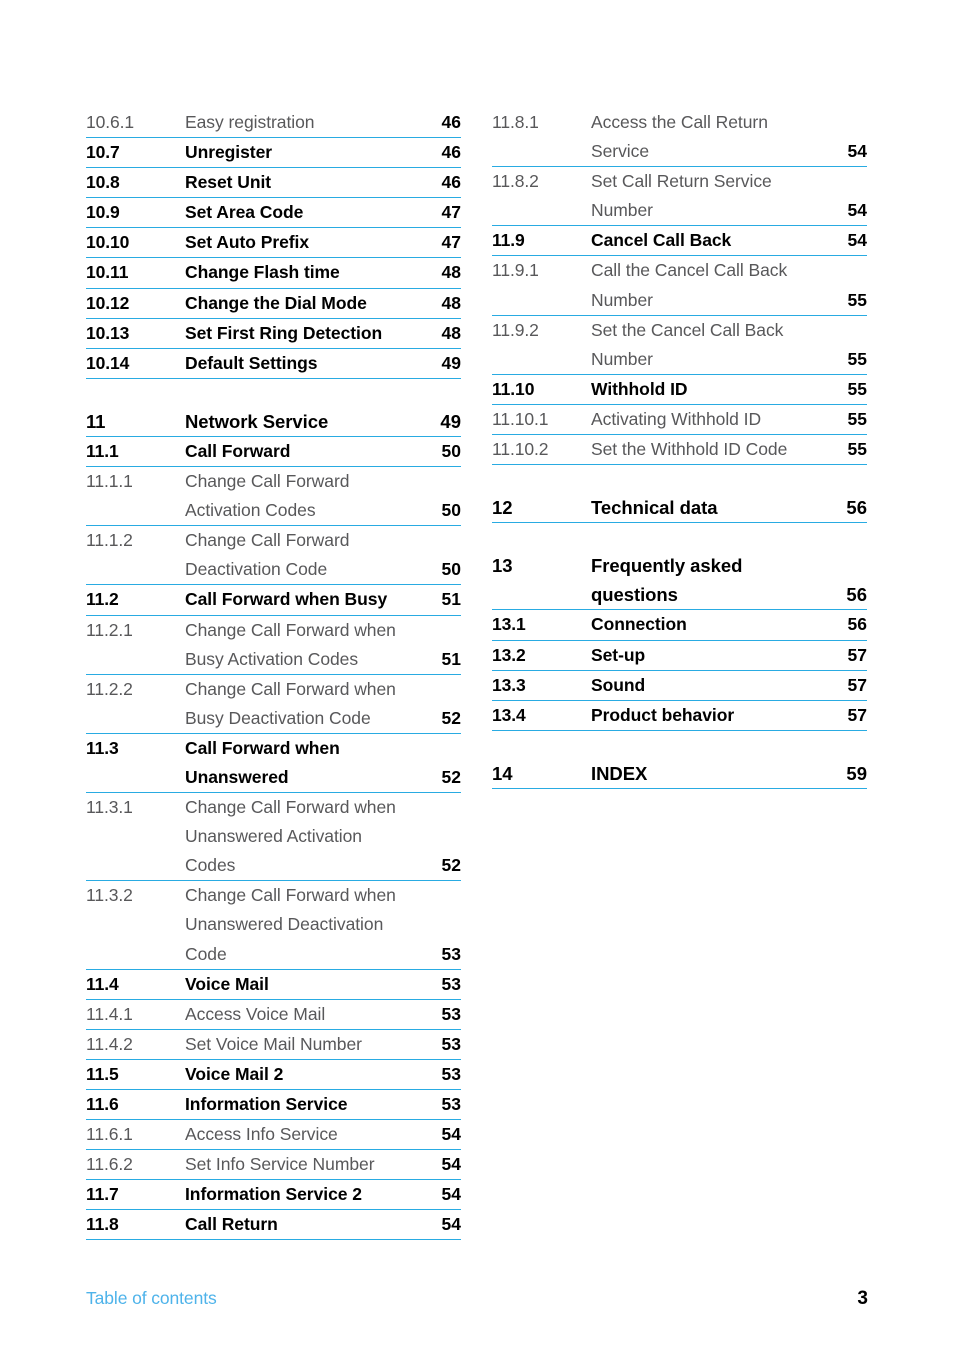  Describe the element at coordinates (273, 153) in the screenshot. I see `toc-entry: 10.7 Unregister 46` at that location.